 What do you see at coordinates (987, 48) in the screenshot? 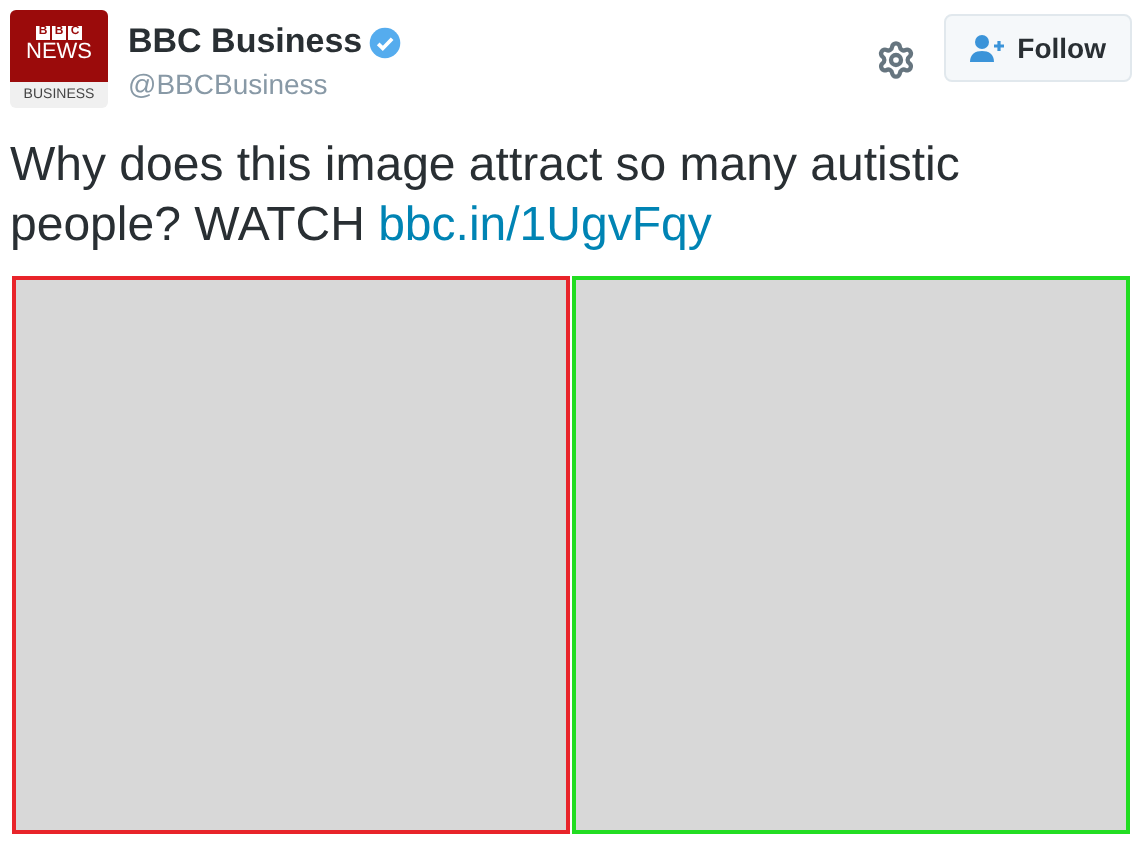
I see `add-user-icon` at bounding box center [987, 48].